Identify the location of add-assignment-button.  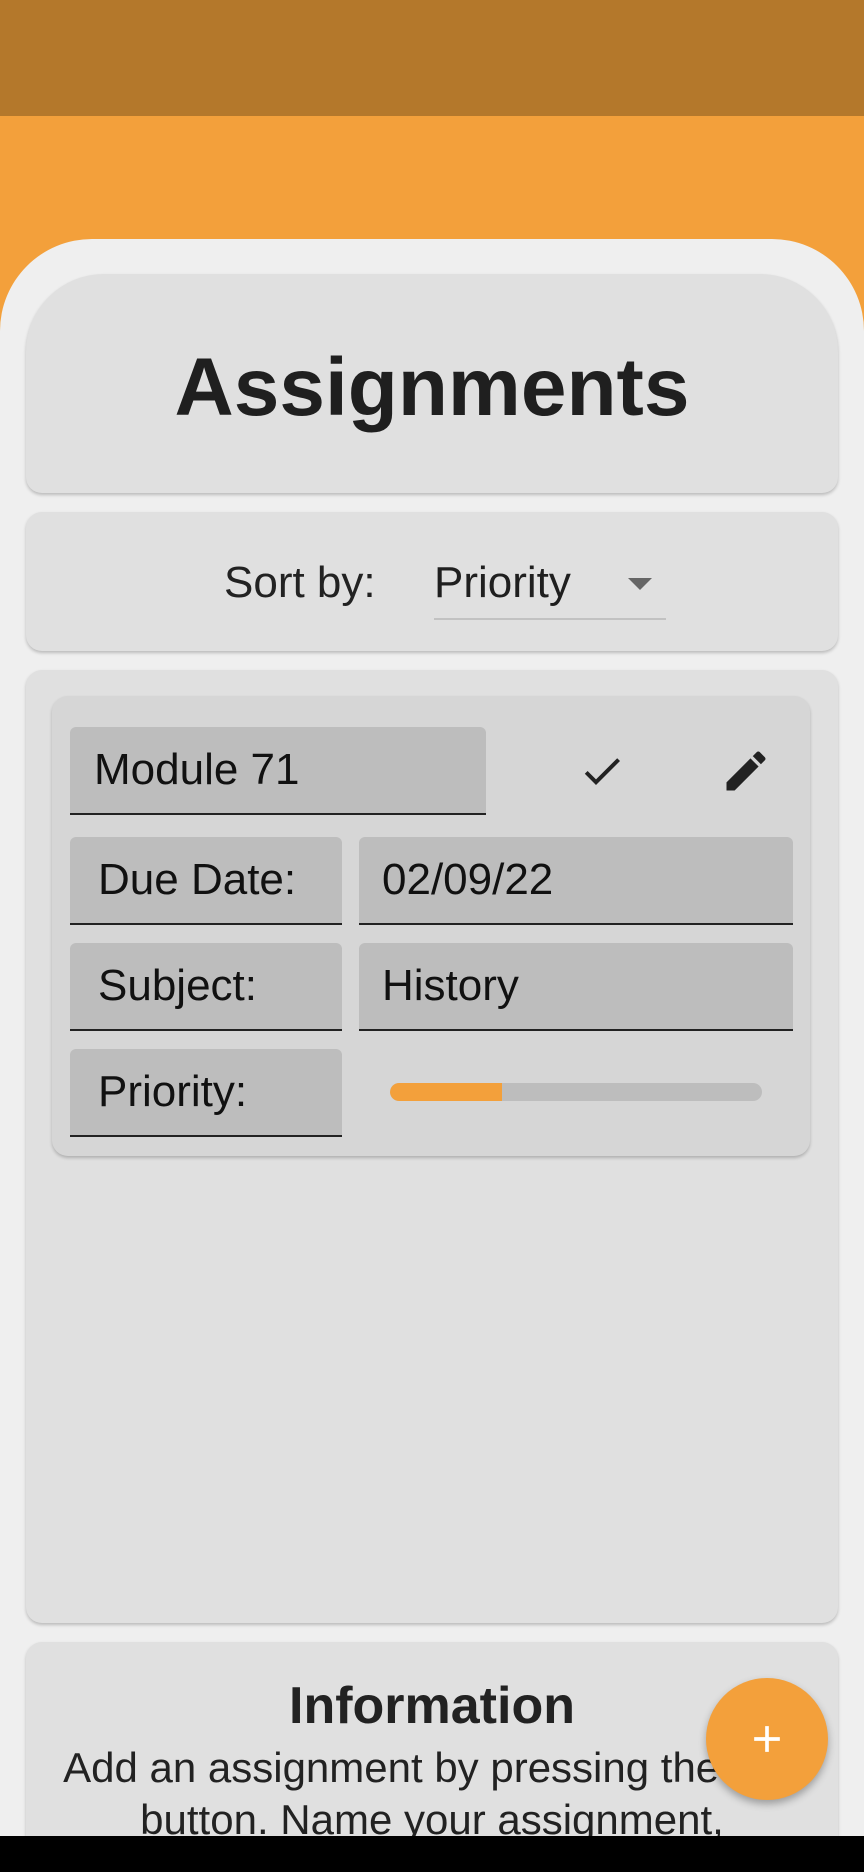
(767, 1739).